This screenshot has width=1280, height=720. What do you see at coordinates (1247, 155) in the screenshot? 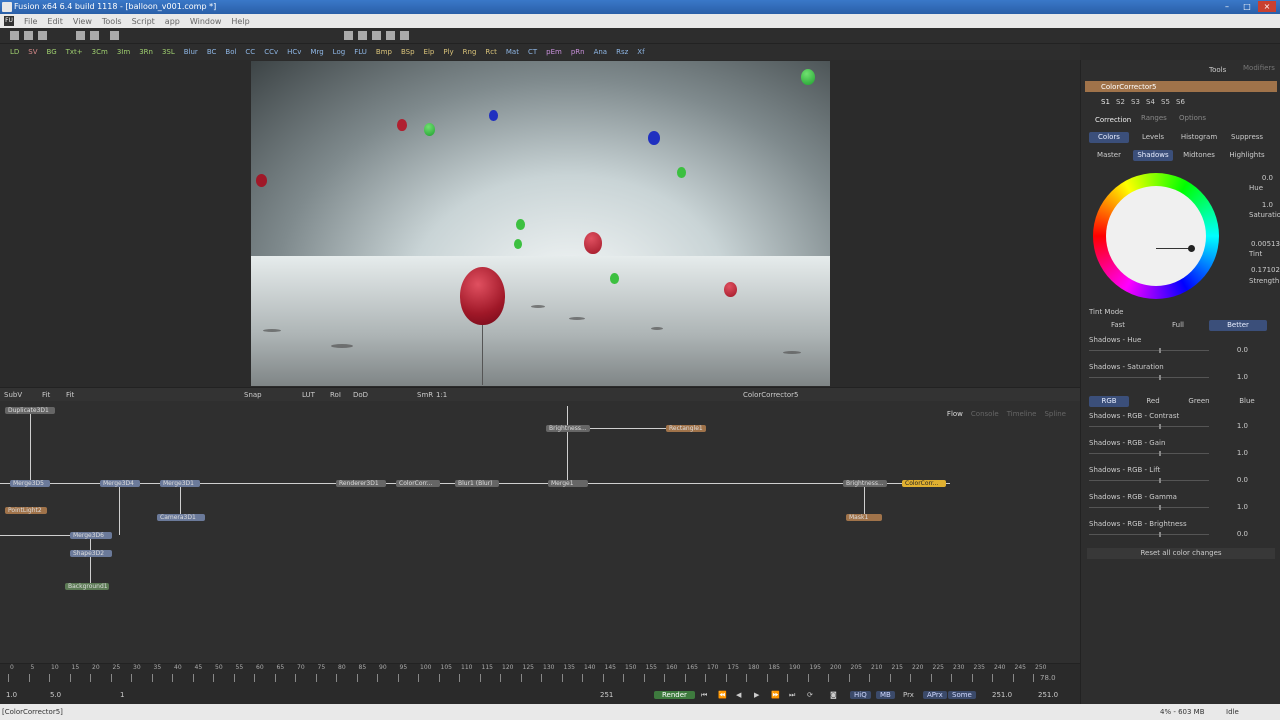
I see `range-highlights: Highlights` at bounding box center [1247, 155].